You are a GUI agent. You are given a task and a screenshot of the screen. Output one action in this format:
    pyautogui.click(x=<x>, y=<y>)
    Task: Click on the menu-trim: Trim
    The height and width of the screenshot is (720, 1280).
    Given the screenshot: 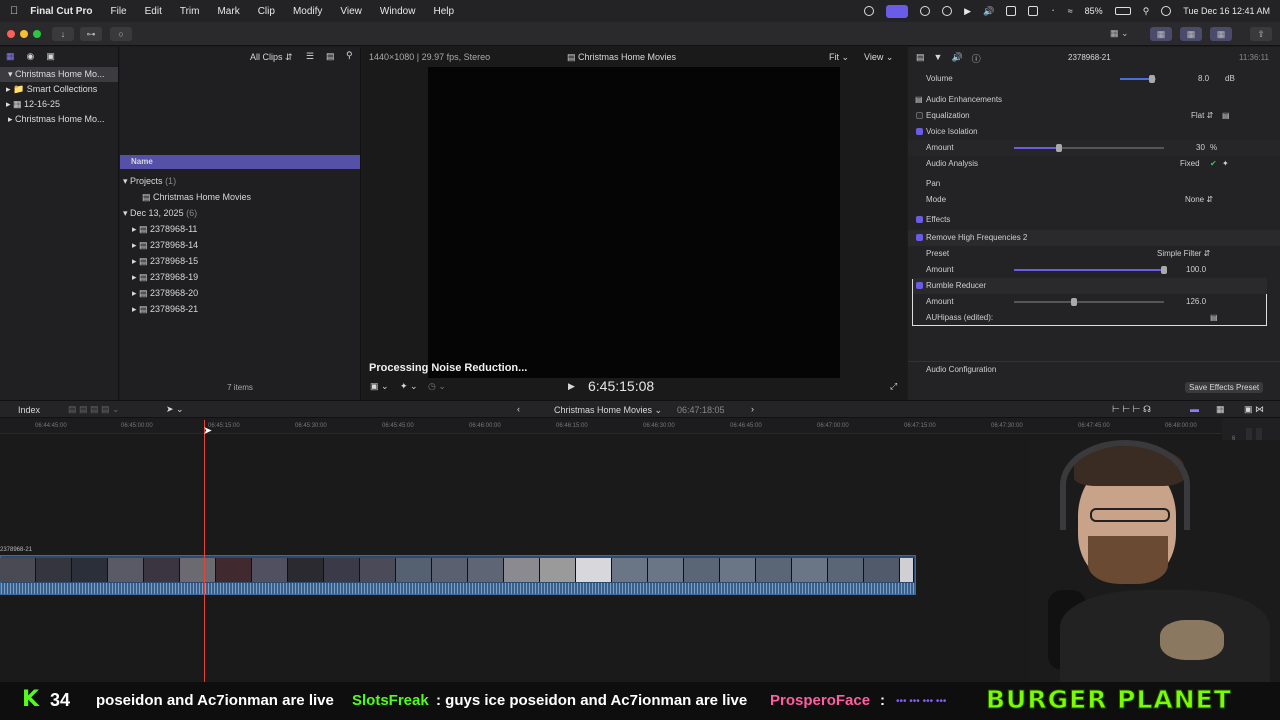 What is the action you would take?
    pyautogui.click(x=190, y=11)
    